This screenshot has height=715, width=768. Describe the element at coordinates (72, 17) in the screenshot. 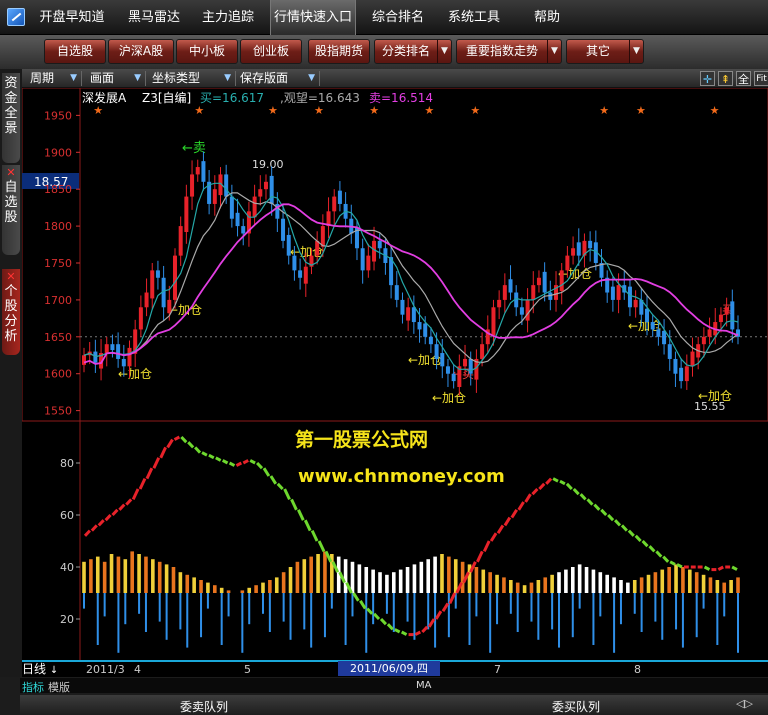

I see `menu-item-morning: 开盘早知道` at that location.